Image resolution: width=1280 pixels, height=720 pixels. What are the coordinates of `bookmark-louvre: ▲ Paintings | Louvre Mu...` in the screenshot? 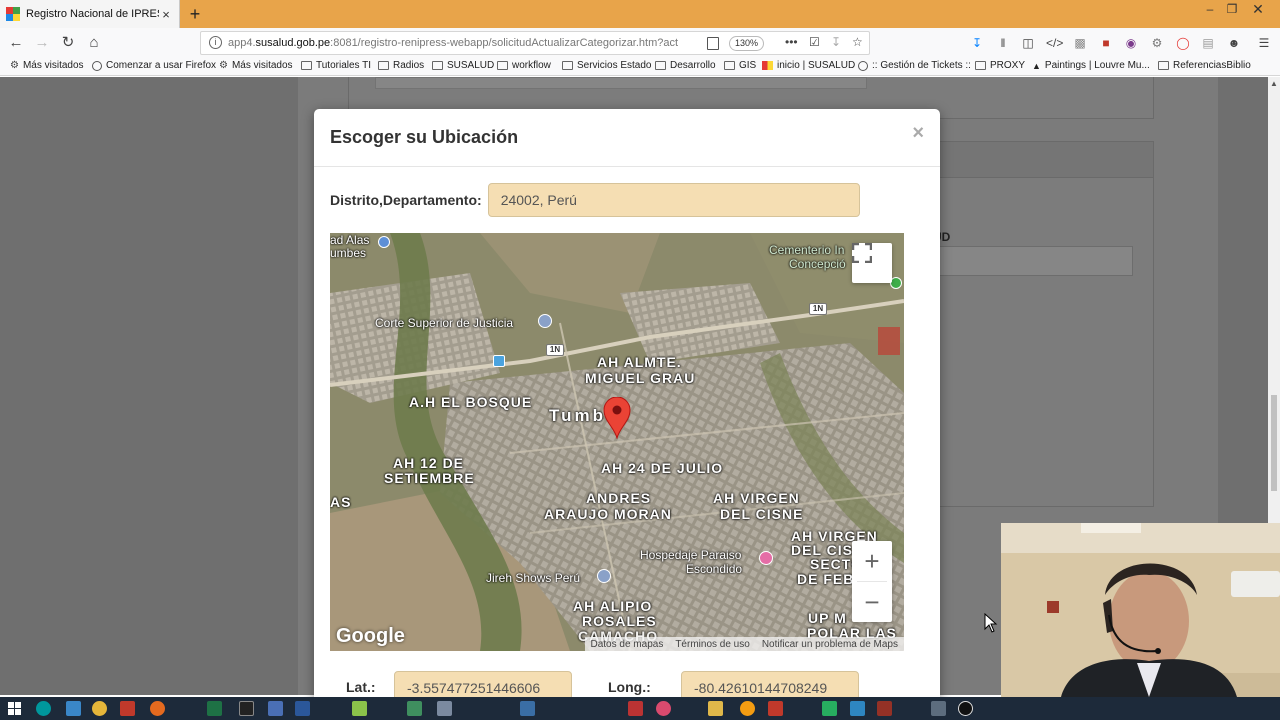 It's located at (1091, 65).